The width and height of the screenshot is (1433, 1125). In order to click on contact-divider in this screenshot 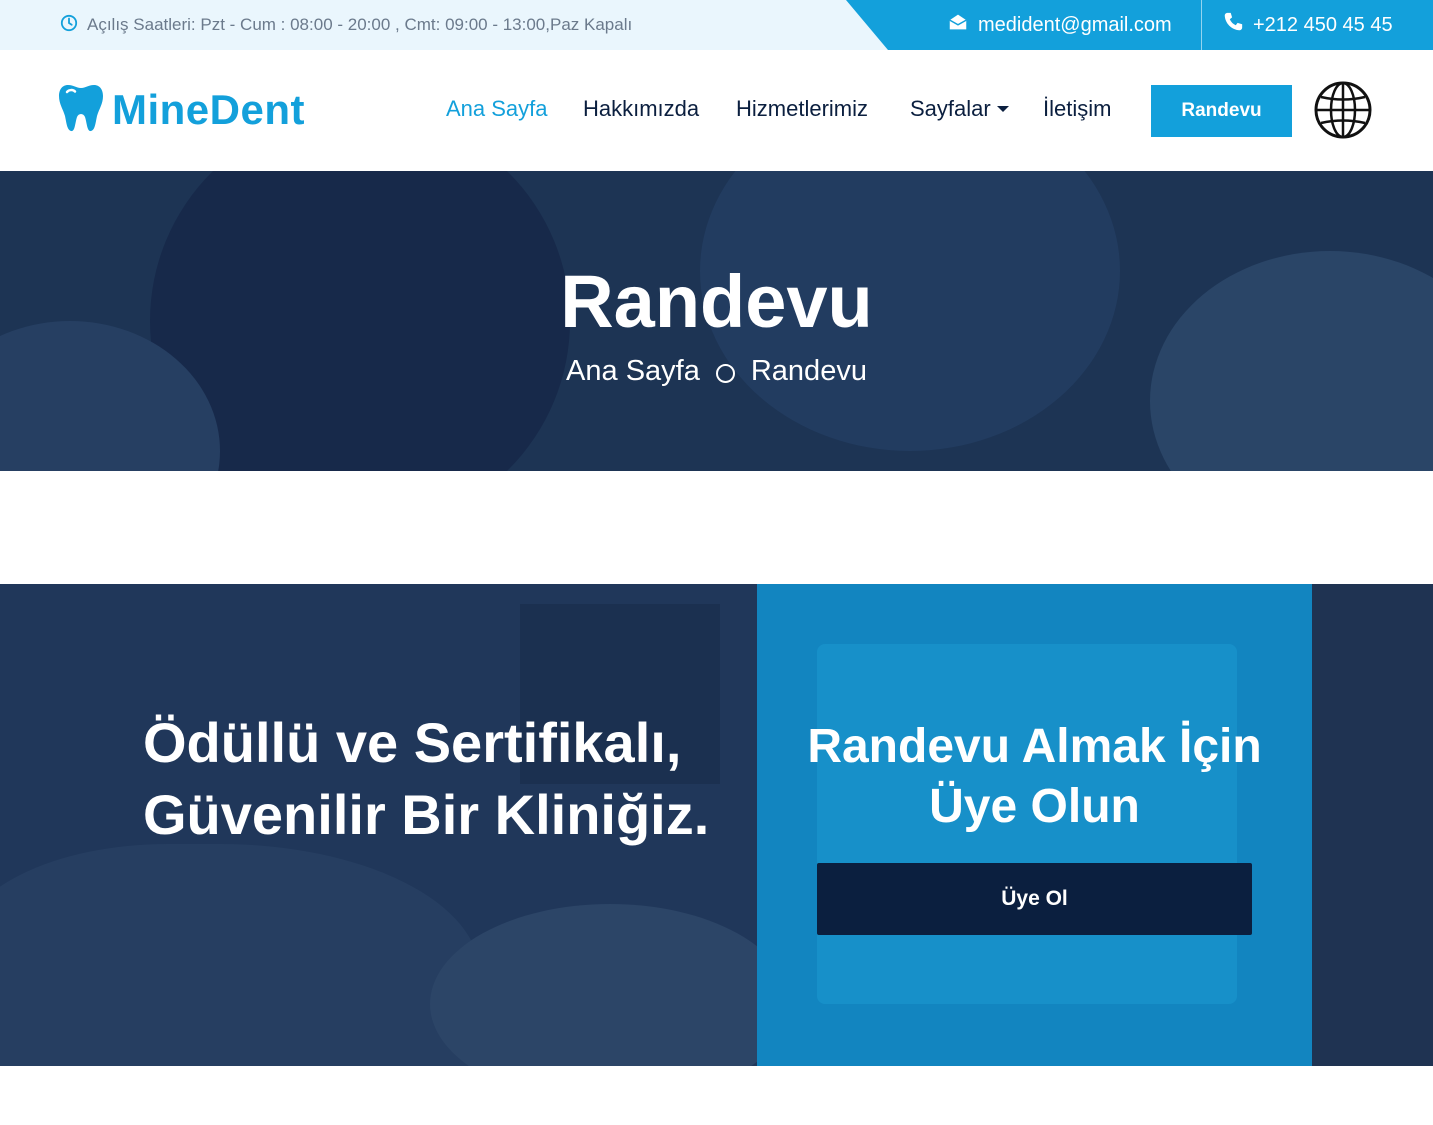, I will do `click(1201, 25)`.